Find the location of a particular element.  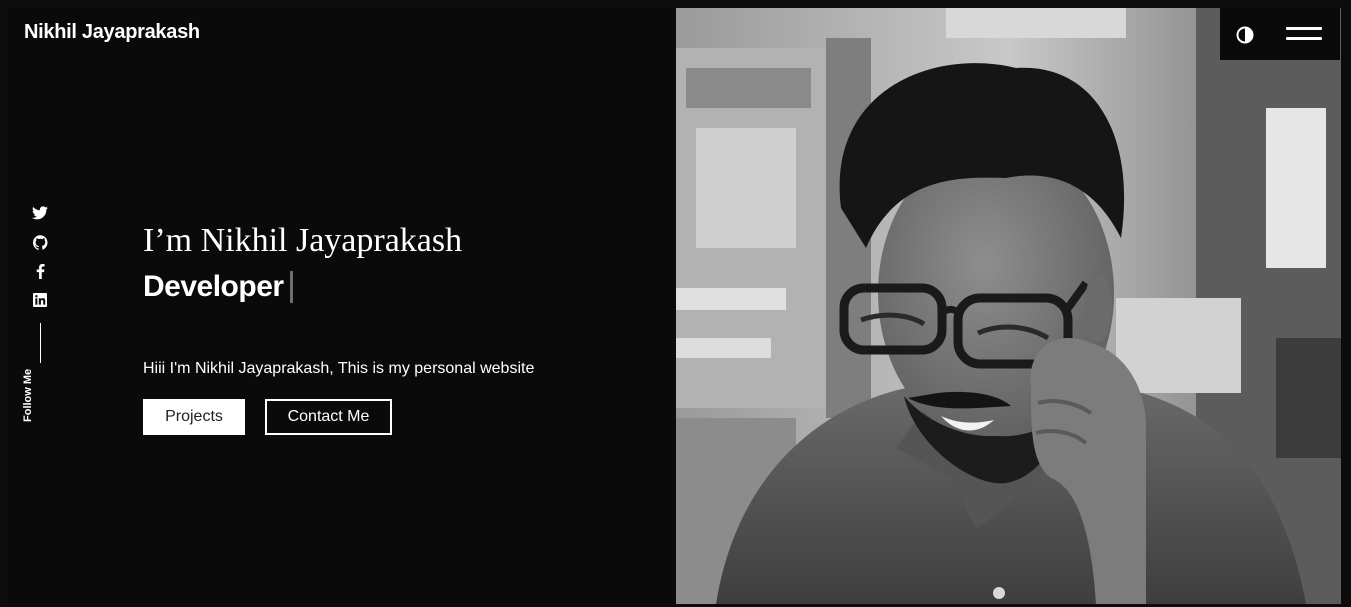

github-icon is located at coordinates (40, 242).